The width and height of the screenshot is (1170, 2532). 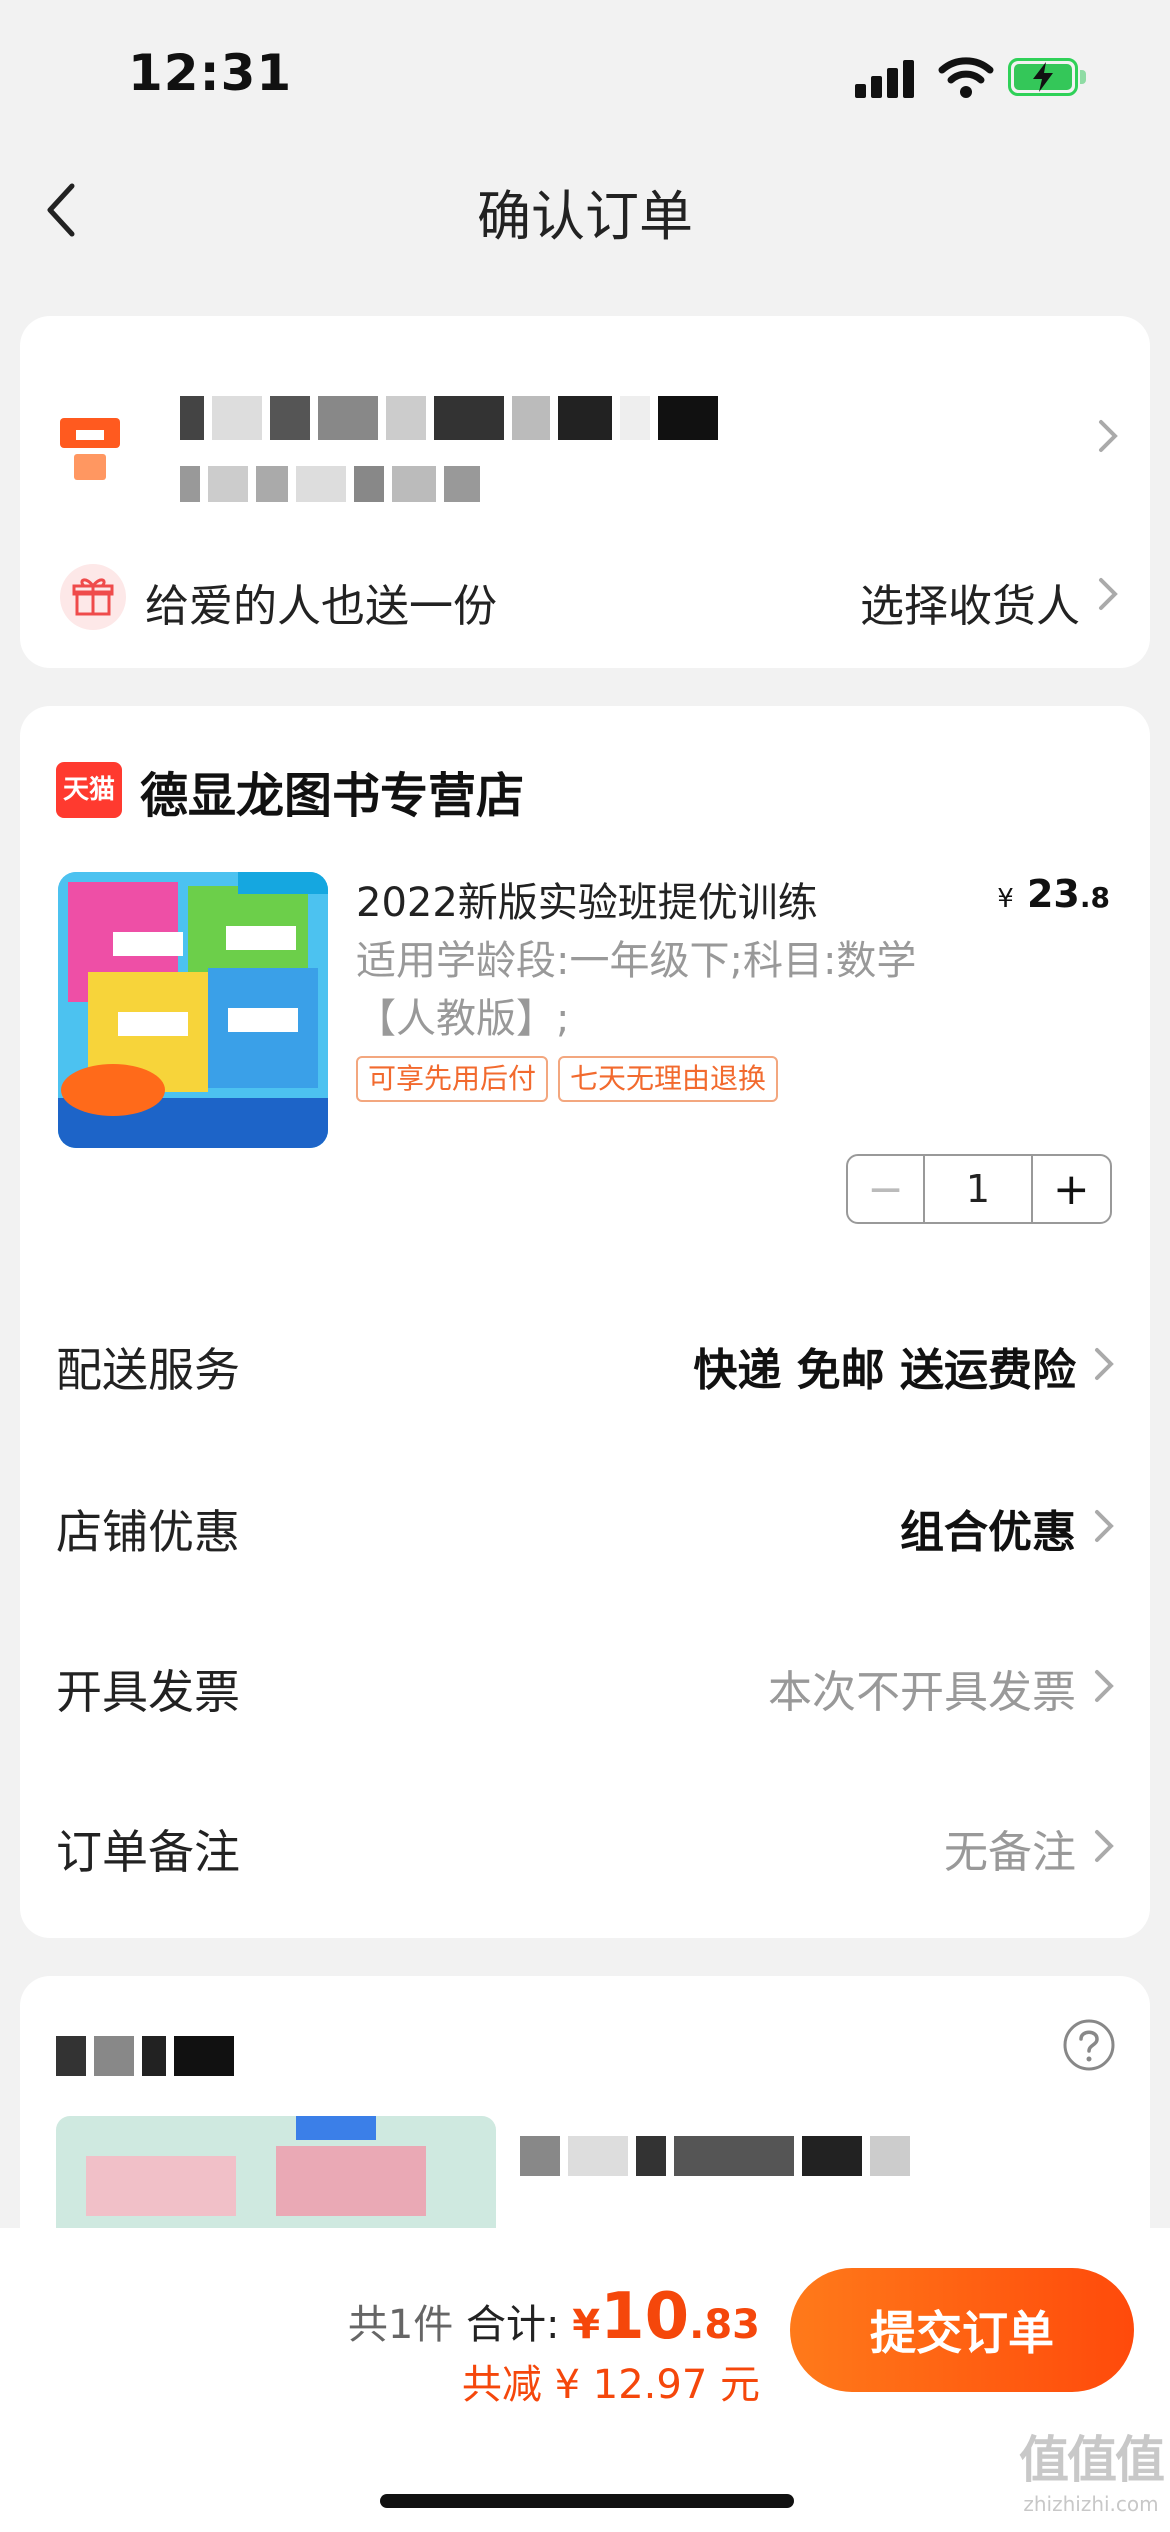 What do you see at coordinates (966, 77) in the screenshot?
I see `wifi-icon` at bounding box center [966, 77].